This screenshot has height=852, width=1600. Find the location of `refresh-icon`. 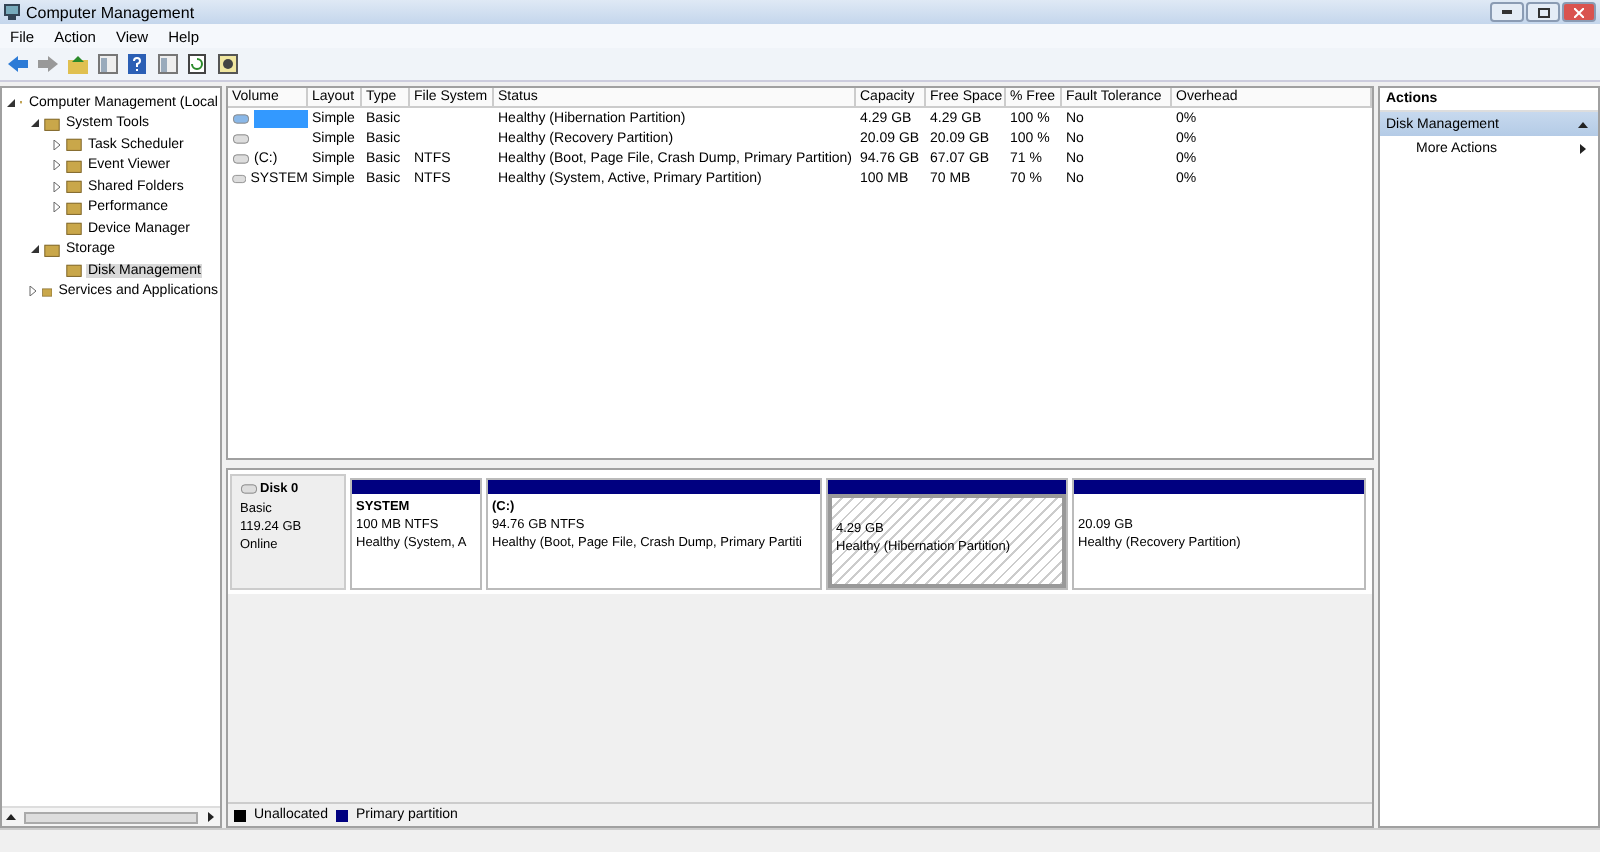

refresh-icon is located at coordinates (197, 64).